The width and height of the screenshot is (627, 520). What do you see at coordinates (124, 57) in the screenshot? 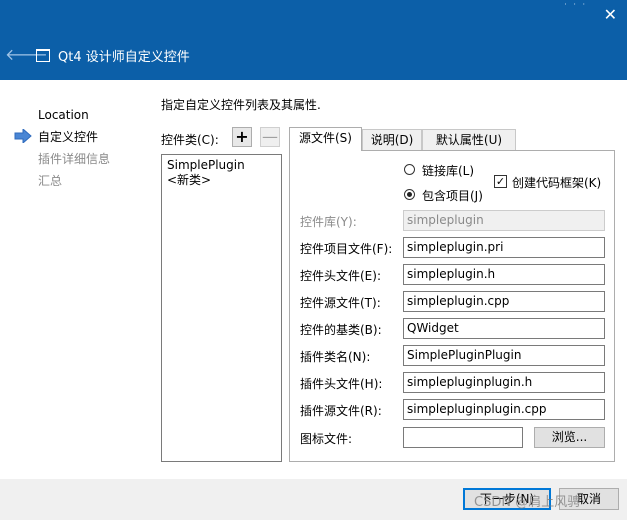
I see `wizard-title: Qt4 设计师自定义控件` at bounding box center [124, 57].